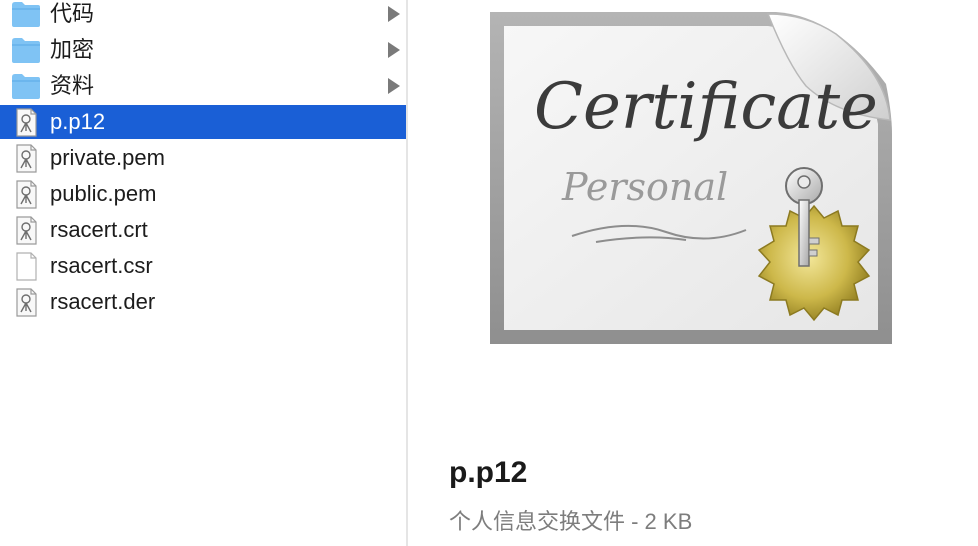 The height and width of the screenshot is (546, 978). Describe the element at coordinates (72, 13) in the screenshot. I see `file-name-label: 代码` at that location.